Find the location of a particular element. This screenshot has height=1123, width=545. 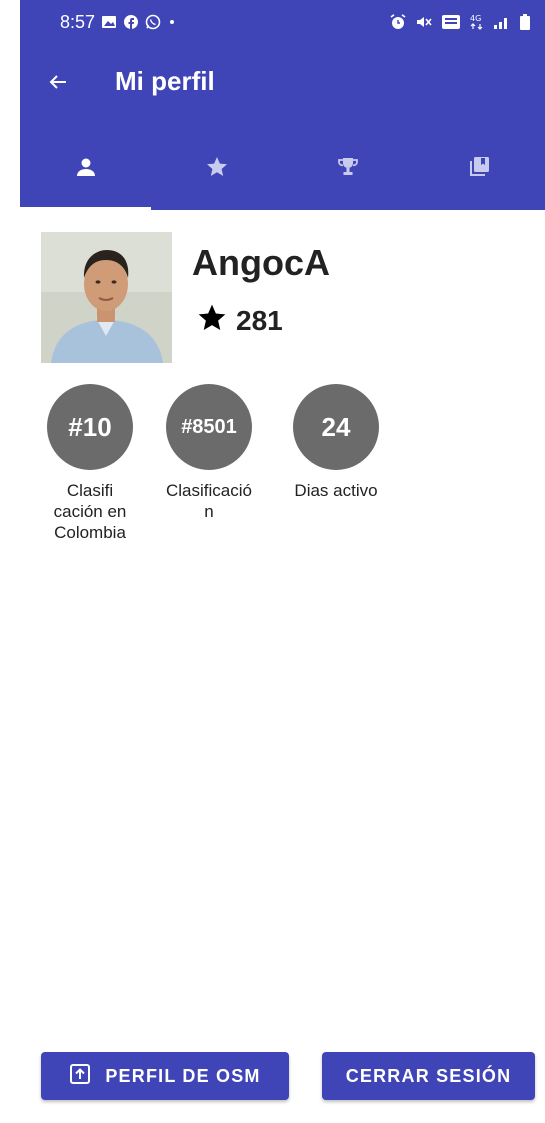

logout-button: CERRAR SESIÓN is located at coordinates (428, 1076).